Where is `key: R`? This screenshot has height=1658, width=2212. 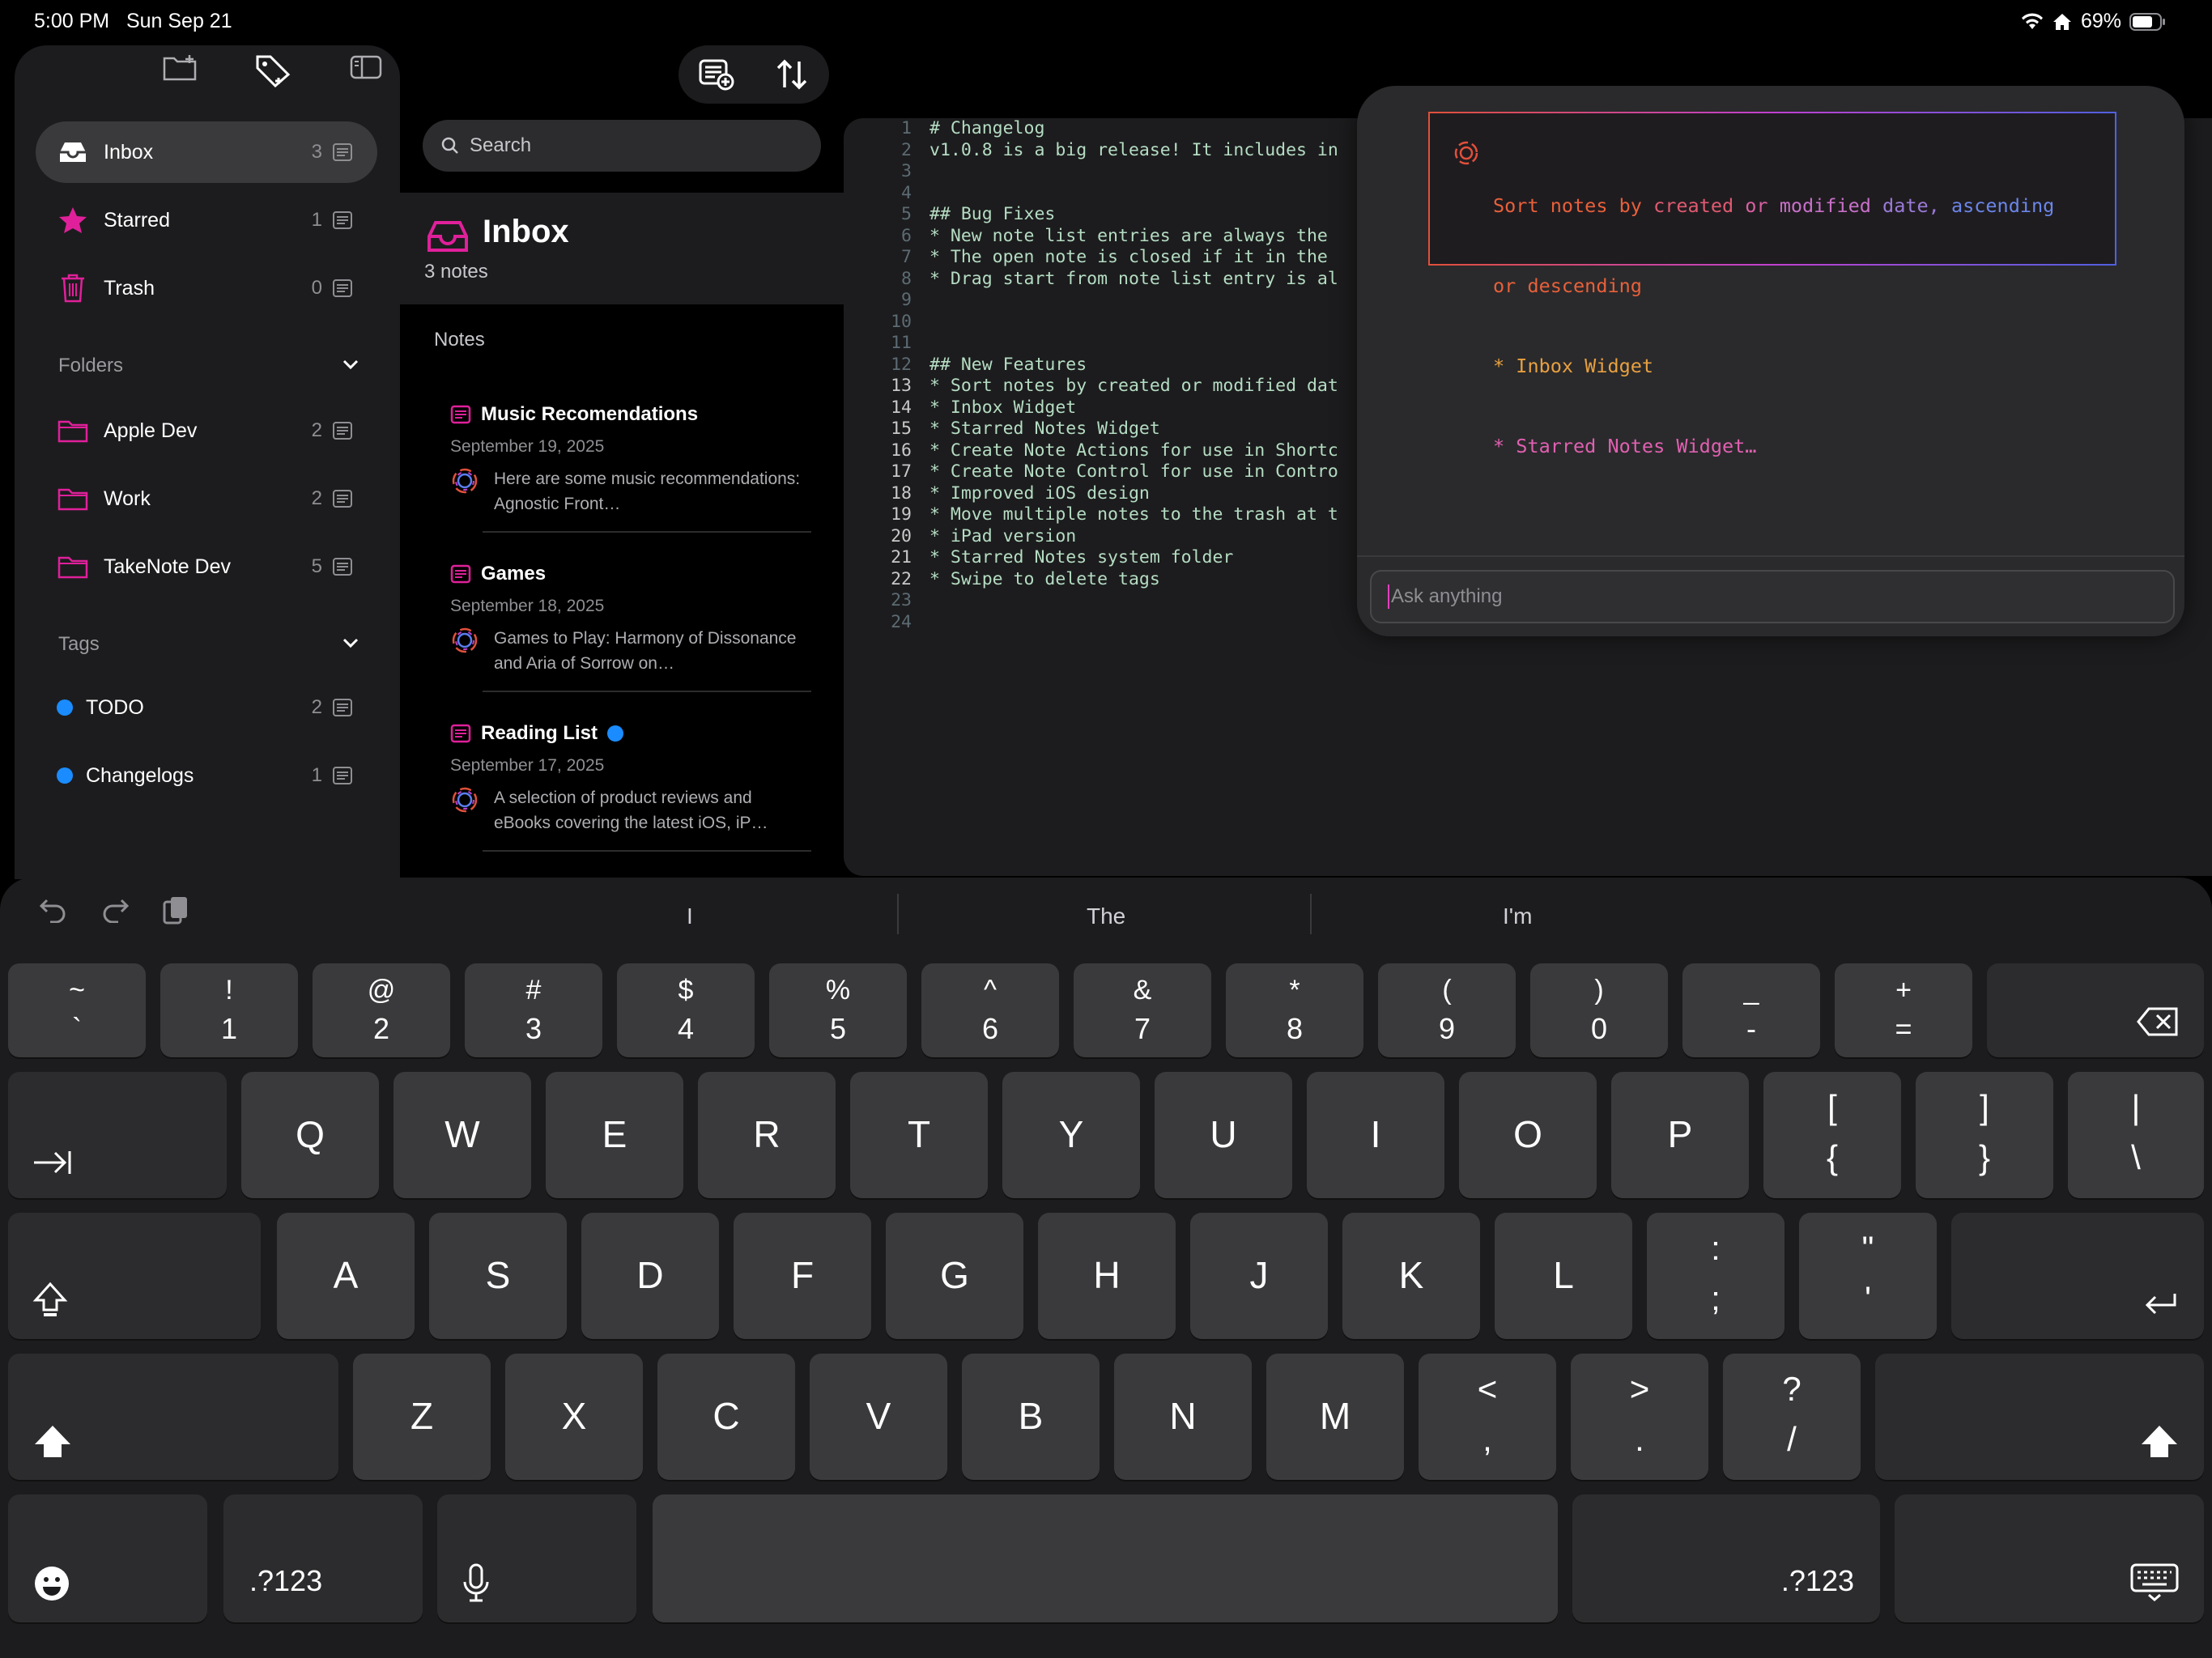
key: R is located at coordinates (767, 1135).